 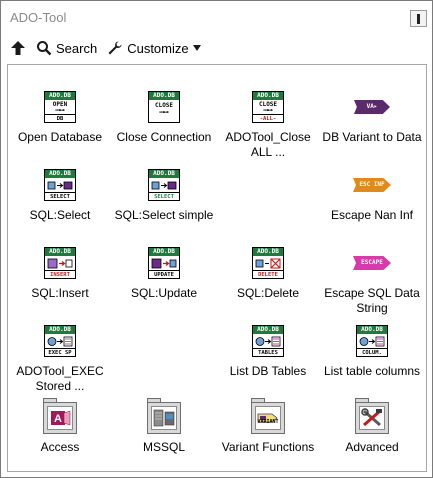 What do you see at coordinates (268, 107) in the screenshot?
I see `close-all-icon: ADO.DB CLOSE ⊸⊷ -ALL-` at bounding box center [268, 107].